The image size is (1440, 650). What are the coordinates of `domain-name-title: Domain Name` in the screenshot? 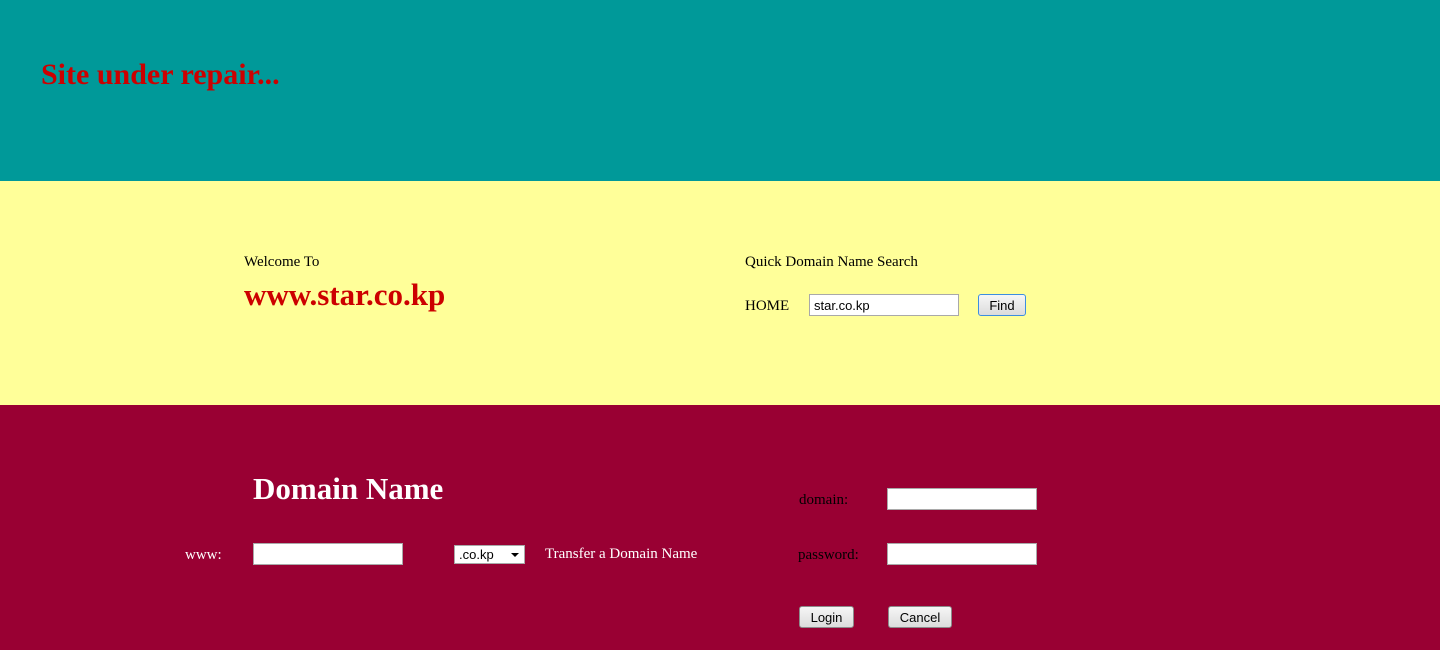 It's located at (348, 488).